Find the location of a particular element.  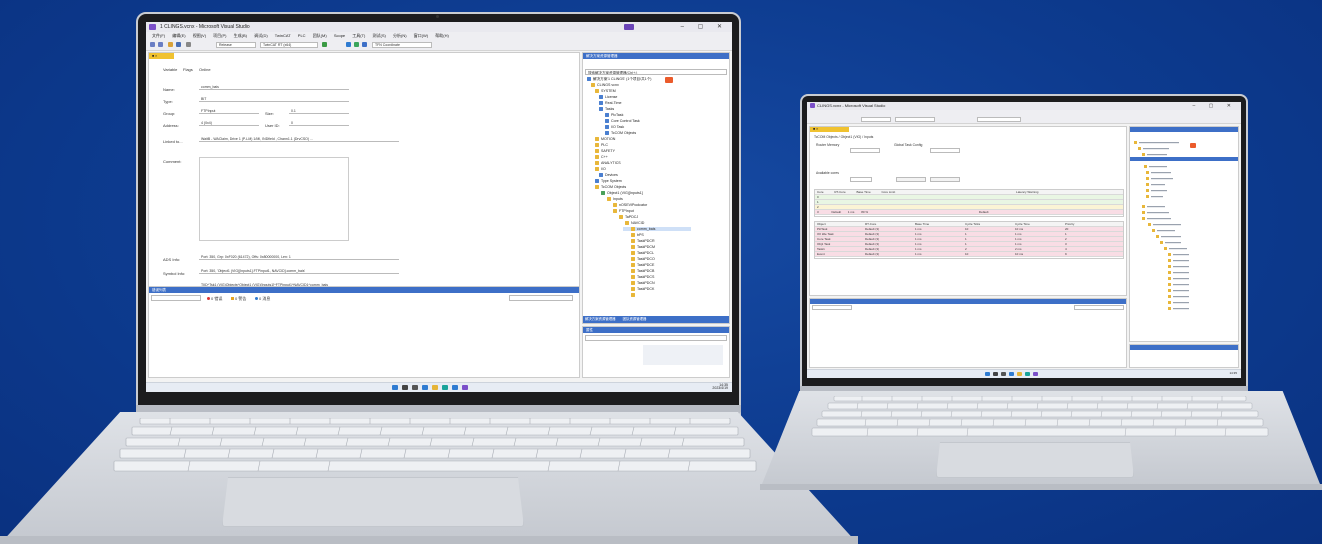

tree-item-34: TaskPDCN is located at coordinates (643, 283).